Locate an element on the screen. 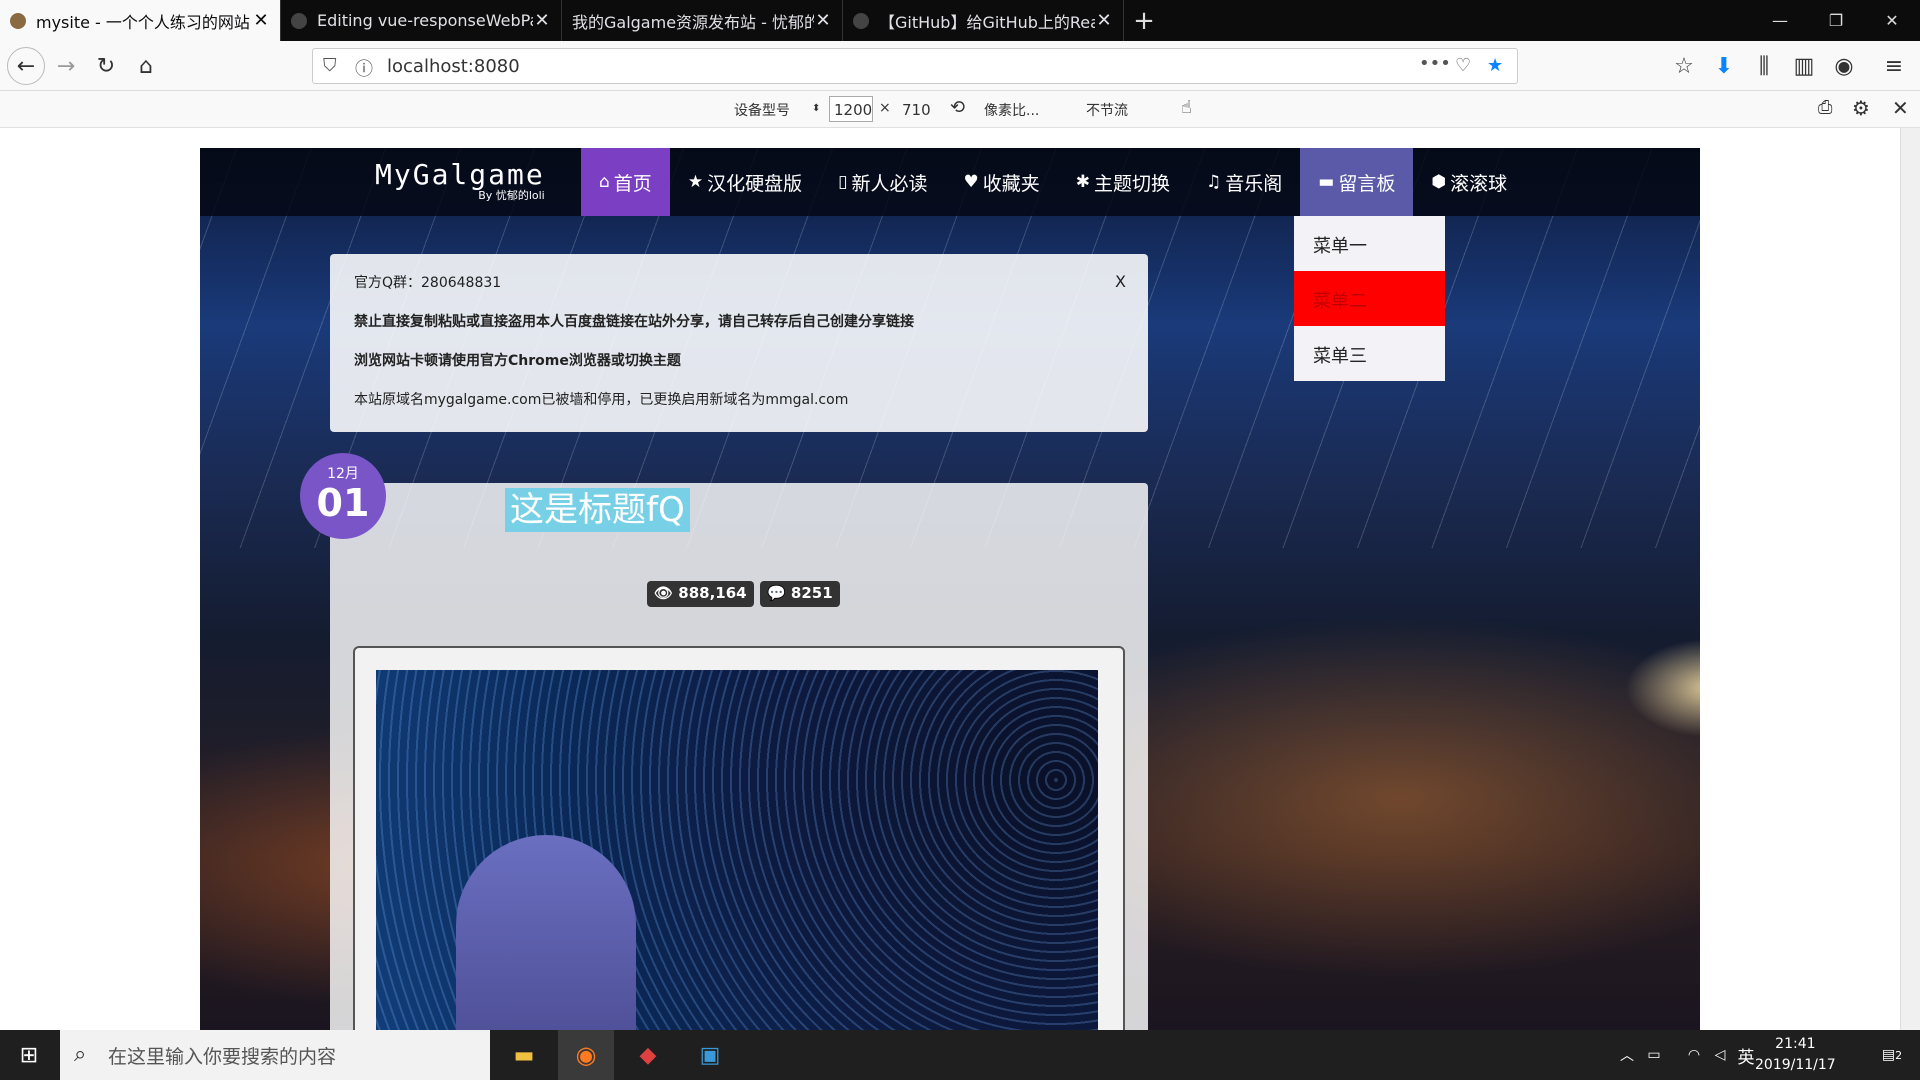 Image resolution: width=1920 pixels, height=1080 pixels. account-icon: ◉ is located at coordinates (1844, 66).